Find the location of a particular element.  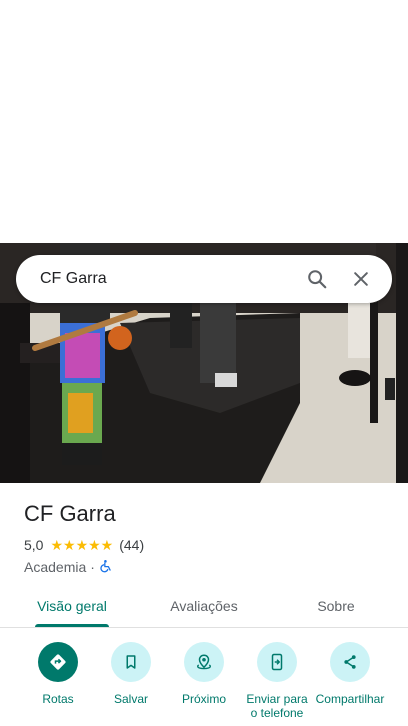

close-icon is located at coordinates (361, 279).